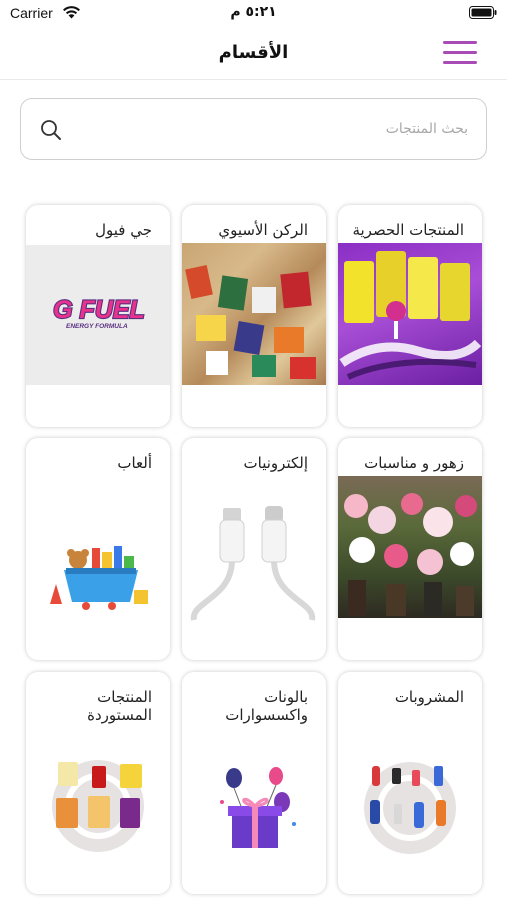 The width and height of the screenshot is (507, 900). Describe the element at coordinates (253, 12) in the screenshot. I see `clock: ٥:٢١ م` at that location.